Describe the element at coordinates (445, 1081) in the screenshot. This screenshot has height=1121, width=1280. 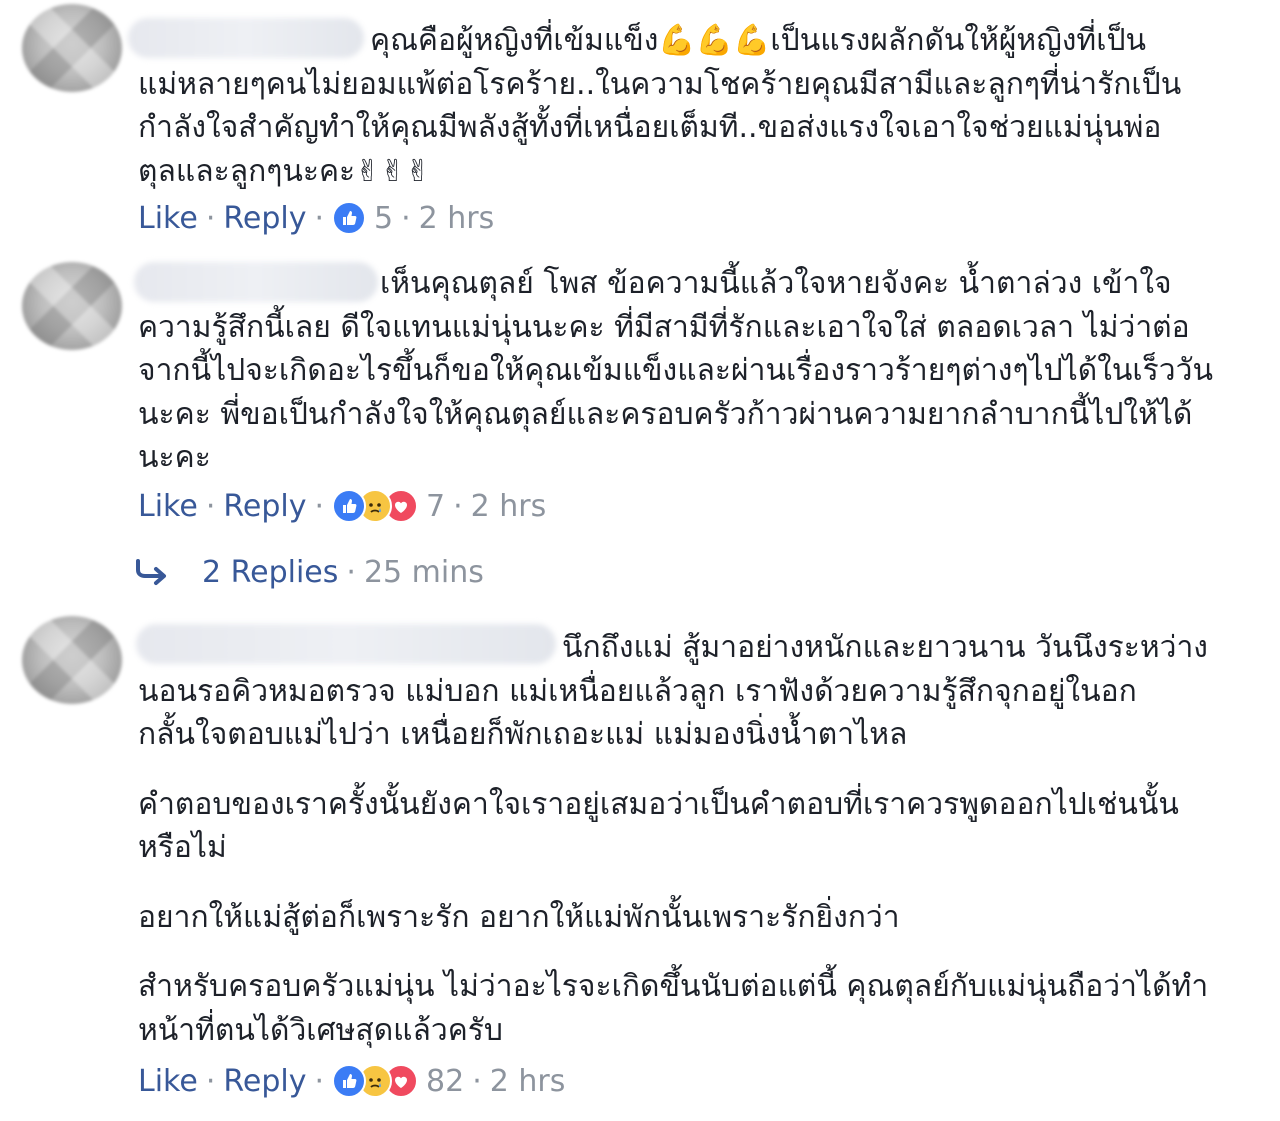
I see `reaction-count: 82` at that location.